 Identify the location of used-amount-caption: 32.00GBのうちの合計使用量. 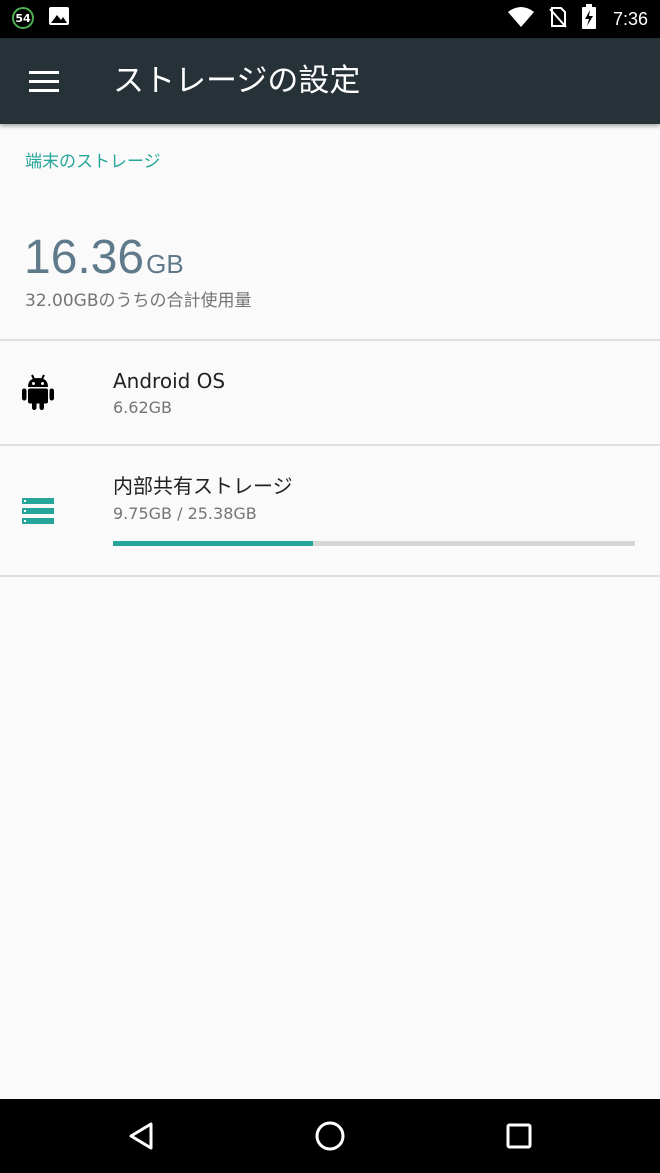
(138, 301).